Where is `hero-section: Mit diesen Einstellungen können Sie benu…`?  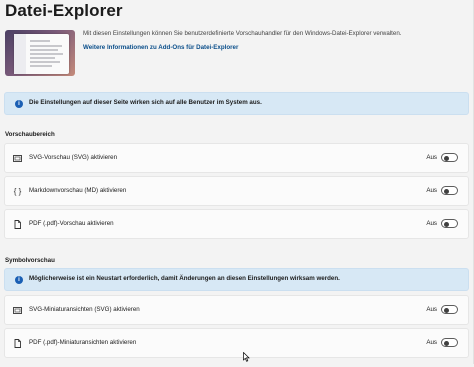
hero-section: Mit diesen Einstellungen können Sie benu… is located at coordinates (238, 54).